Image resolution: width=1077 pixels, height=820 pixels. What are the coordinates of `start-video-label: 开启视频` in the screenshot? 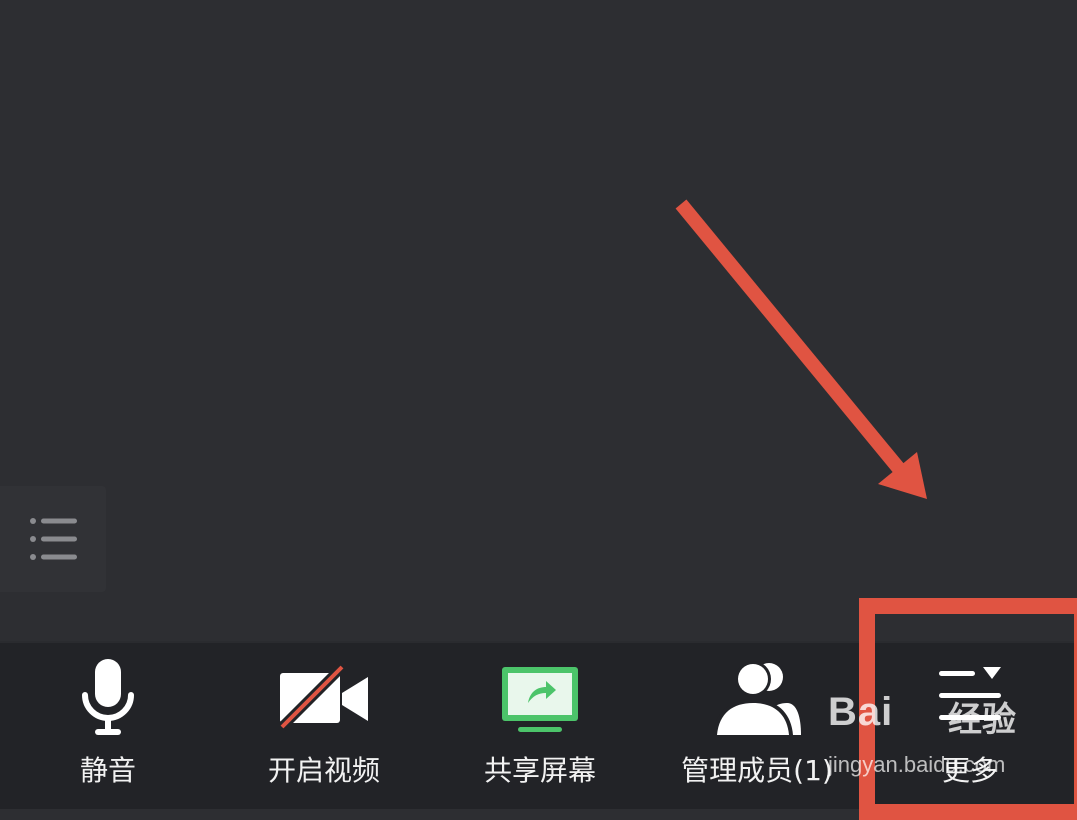 It's located at (323, 770).